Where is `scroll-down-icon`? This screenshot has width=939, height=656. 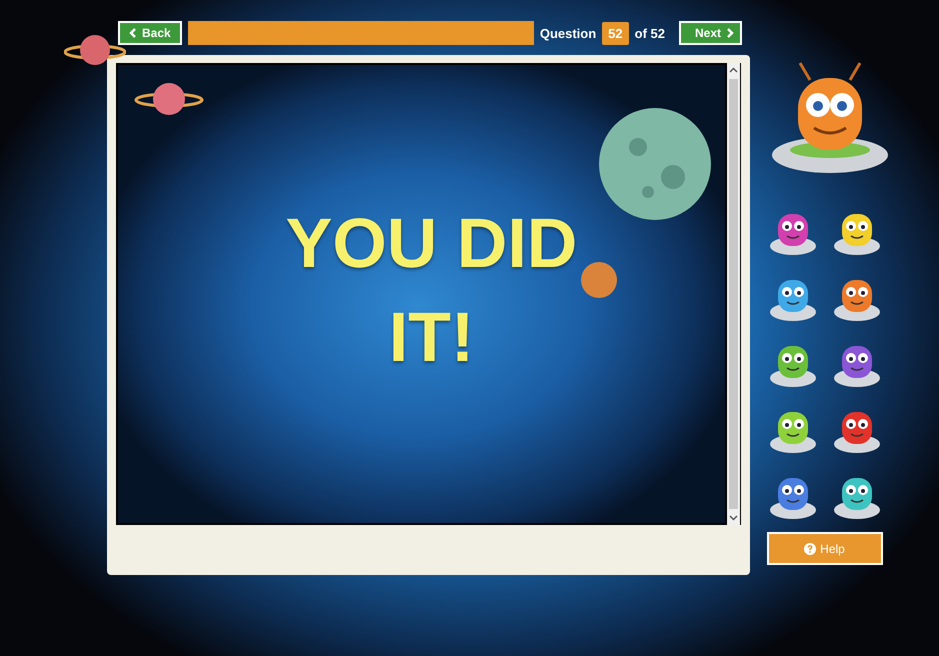 scroll-down-icon is located at coordinates (733, 518).